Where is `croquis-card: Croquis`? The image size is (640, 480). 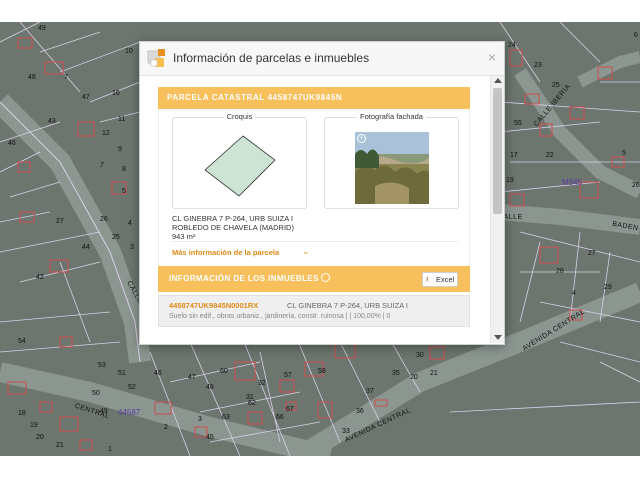
croquis-card: Croquis is located at coordinates (239, 160).